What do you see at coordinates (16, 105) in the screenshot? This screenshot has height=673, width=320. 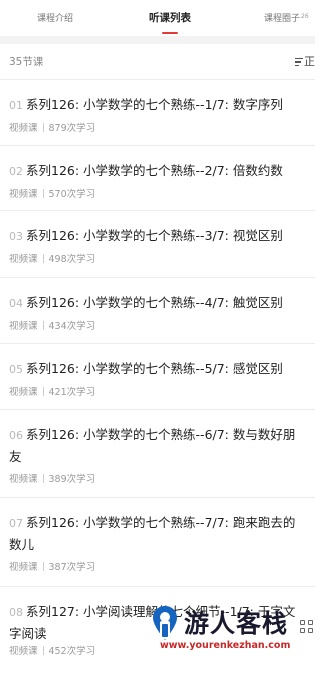 I see `lesson-number: 01` at bounding box center [16, 105].